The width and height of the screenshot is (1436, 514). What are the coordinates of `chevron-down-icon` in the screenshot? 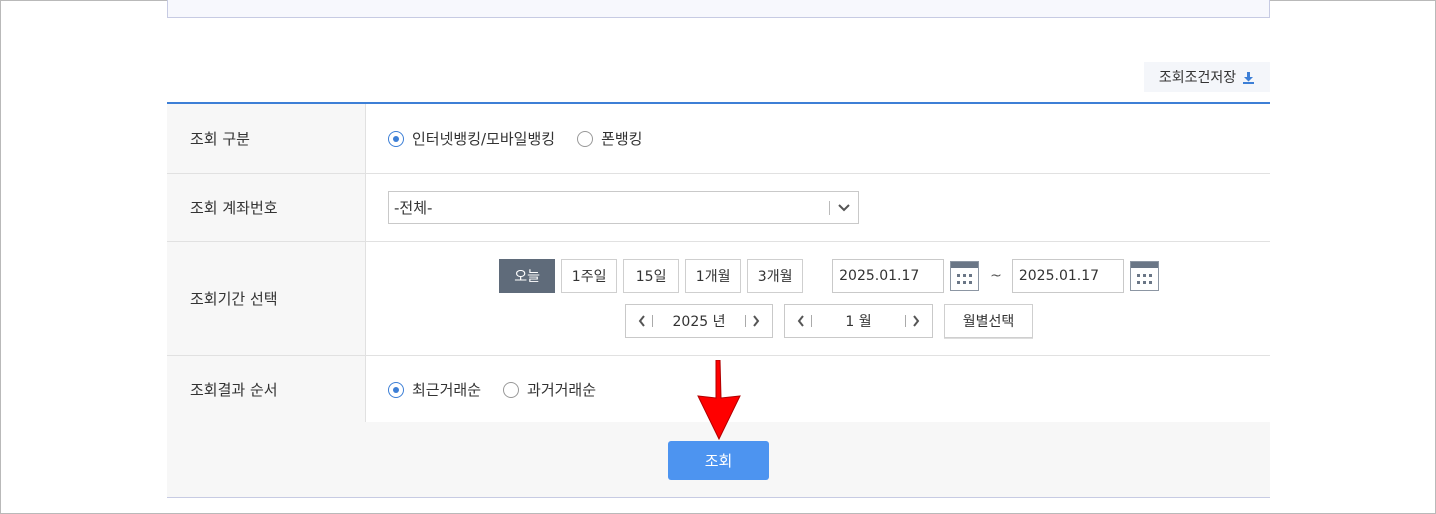 It's located at (844, 207).